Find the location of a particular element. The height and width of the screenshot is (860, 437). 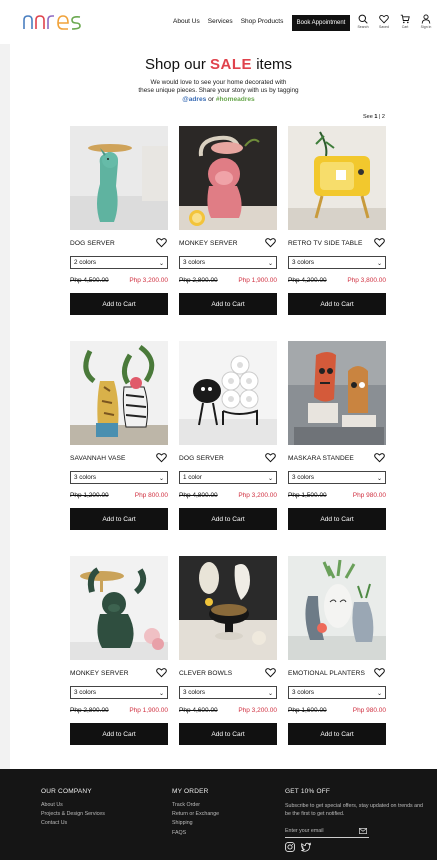

sale-price: Php 800.00 is located at coordinates (151, 495).